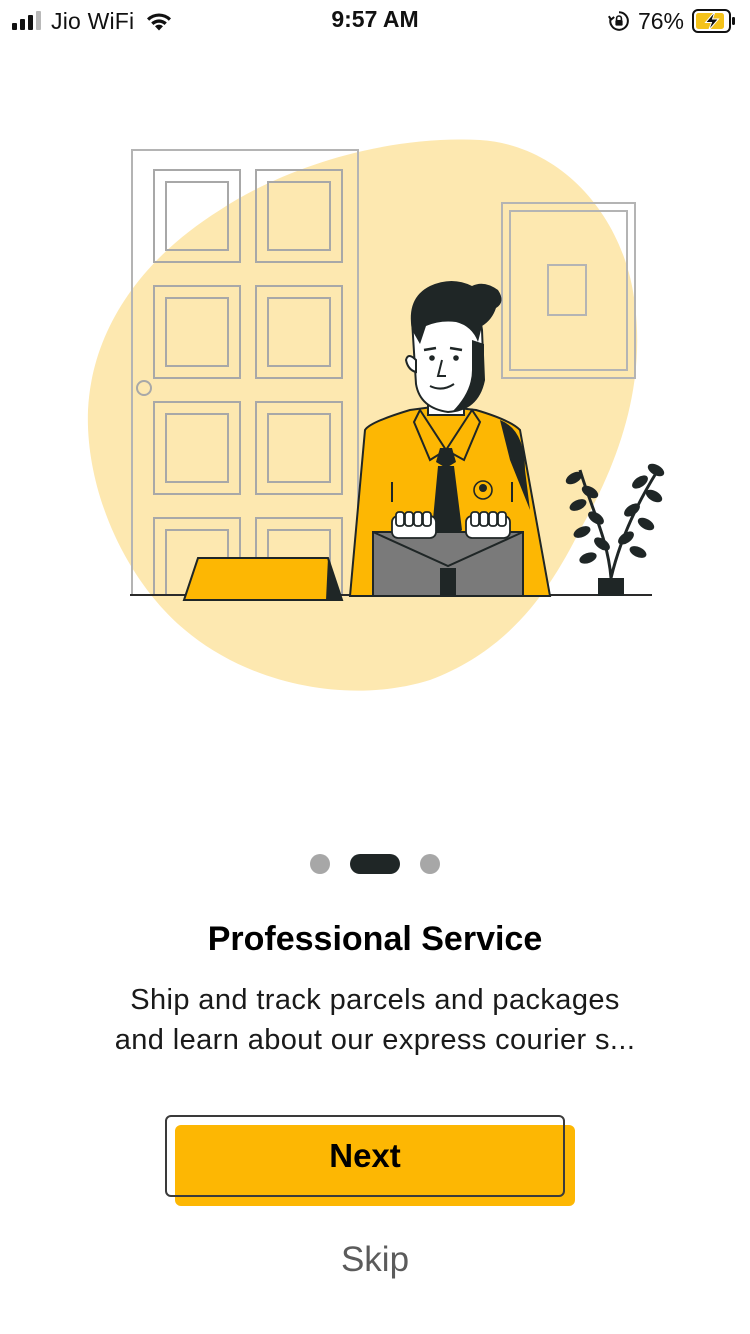 Image resolution: width=750 pixels, height=1334 pixels. I want to click on skip-link: Skip, so click(375, 1260).